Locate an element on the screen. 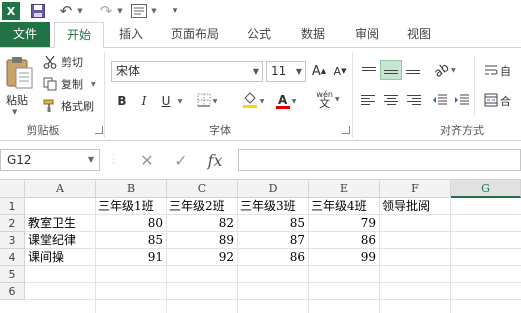 The height and width of the screenshot is (313, 521). undo-icon: ↶ is located at coordinates (66, 11).